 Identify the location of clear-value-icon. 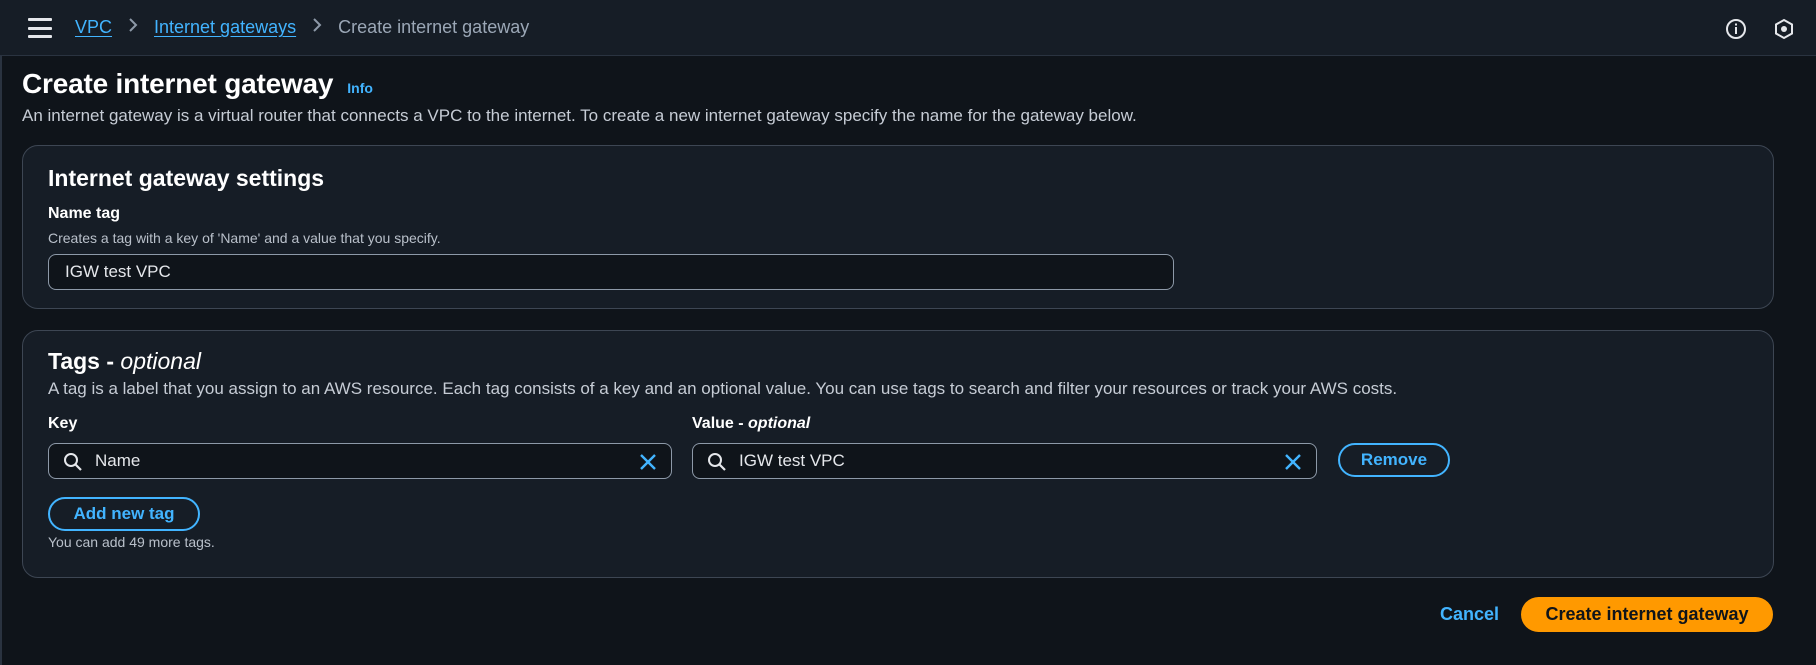
(1293, 462).